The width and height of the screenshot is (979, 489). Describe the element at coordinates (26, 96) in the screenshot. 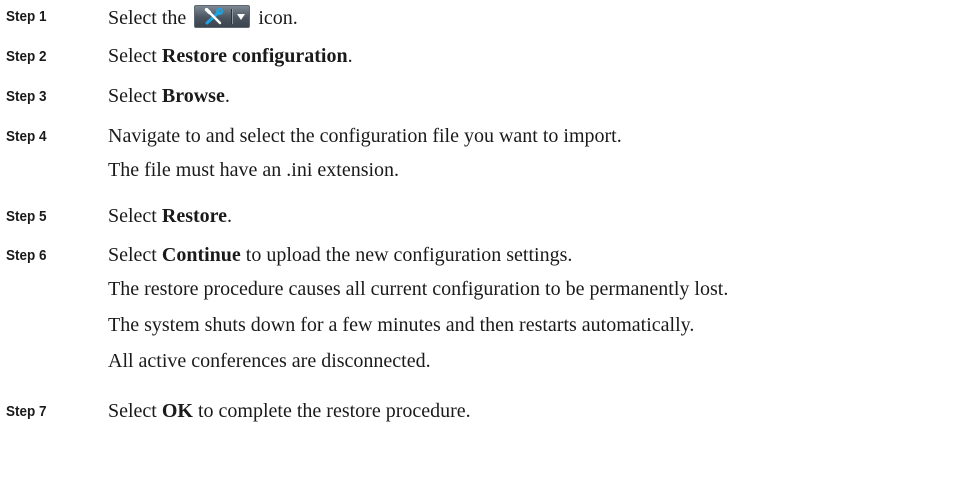

I see `step-label: Step 3` at that location.